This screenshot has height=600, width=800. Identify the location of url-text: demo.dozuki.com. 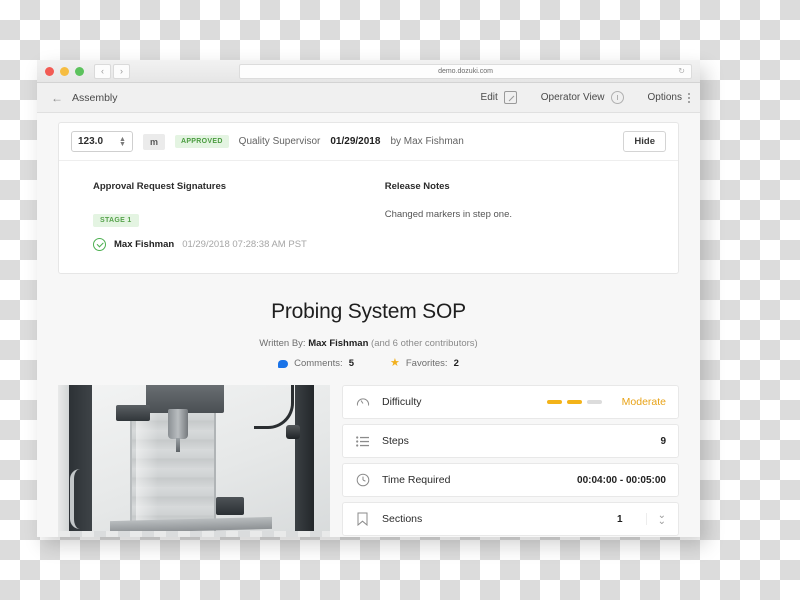
(465, 71).